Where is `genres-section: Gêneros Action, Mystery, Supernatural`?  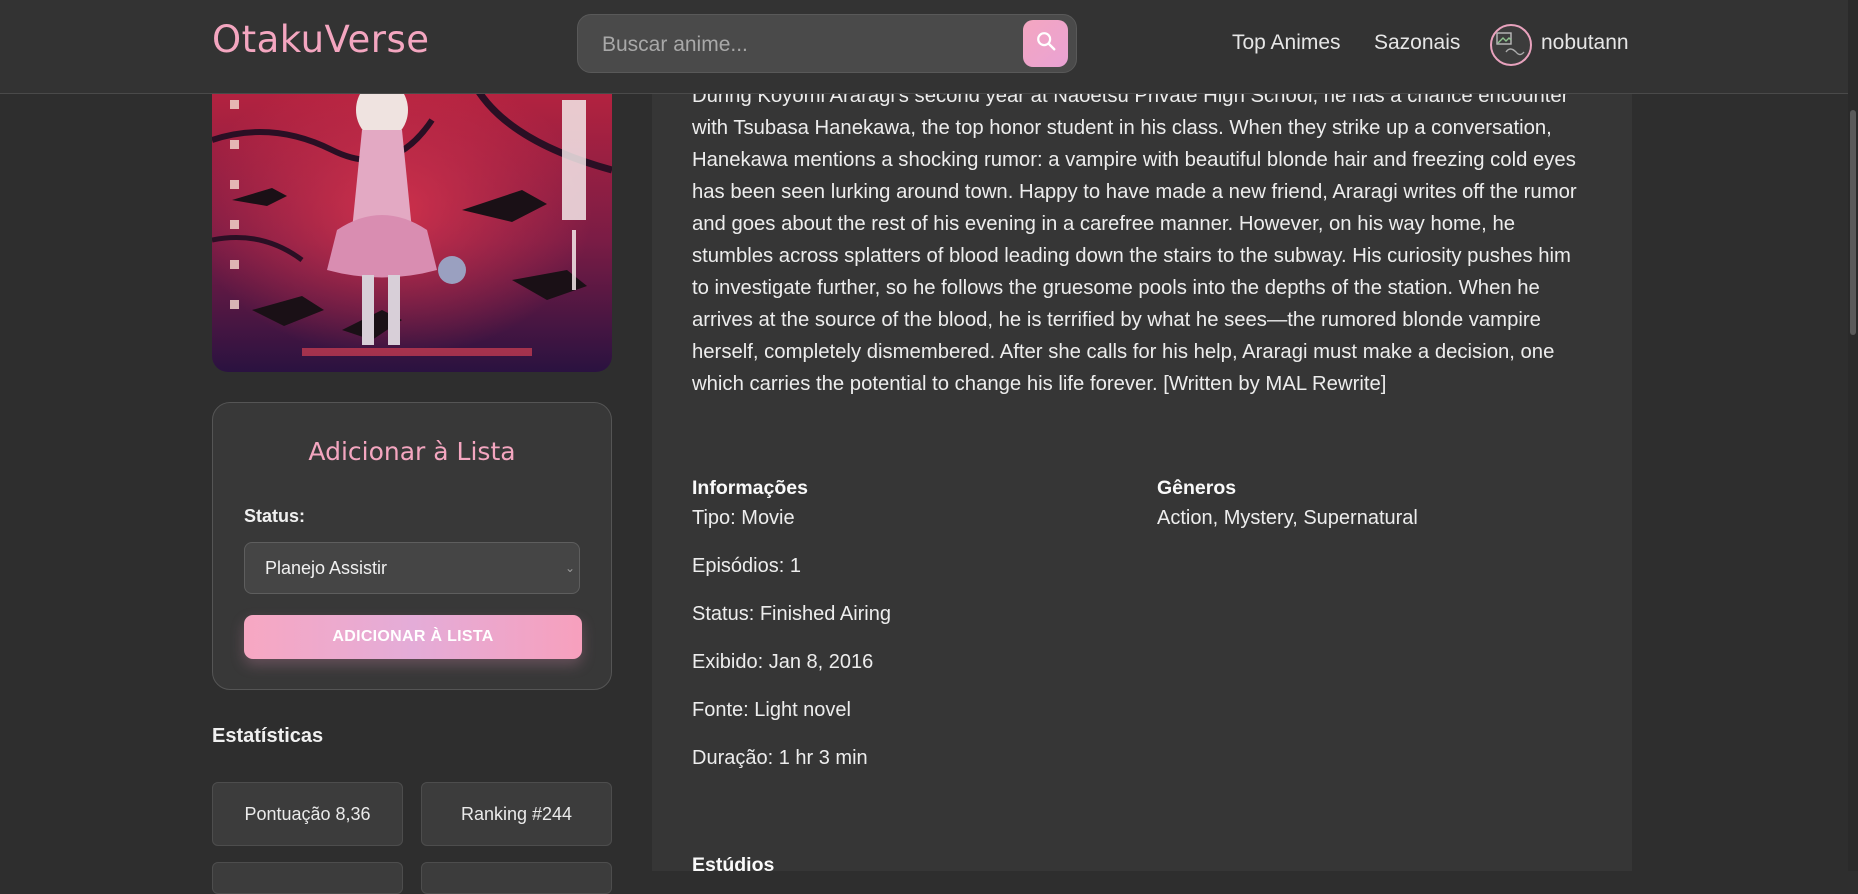 genres-section: Gêneros Action, Mystery, Supernatural is located at coordinates (1377, 512).